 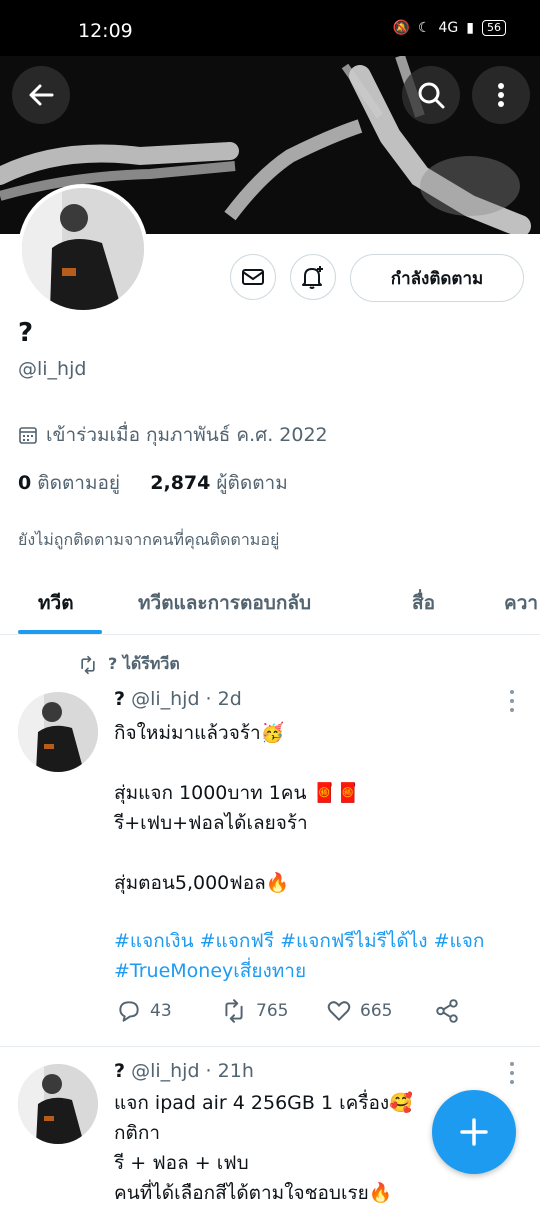 What do you see at coordinates (319, 1014) in the screenshot?
I see `tweet-actions: 43 765 665` at bounding box center [319, 1014].